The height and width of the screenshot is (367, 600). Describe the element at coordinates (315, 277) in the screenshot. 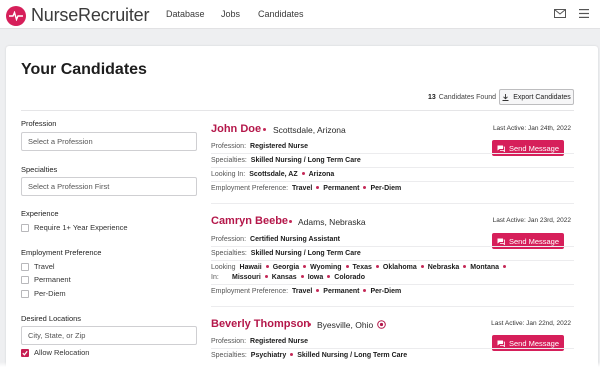

I see `location-value: Iowa` at that location.